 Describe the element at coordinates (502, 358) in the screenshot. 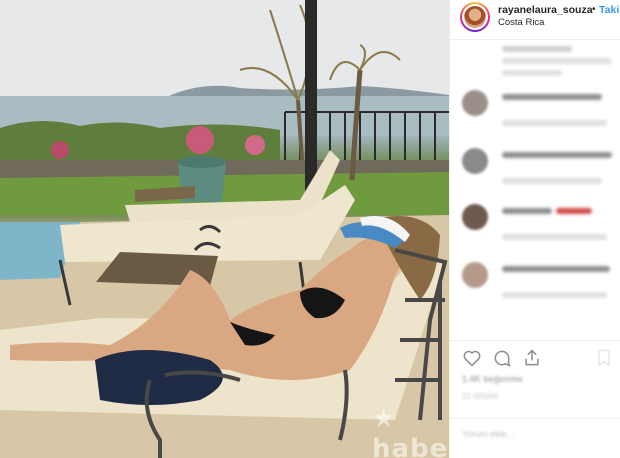

I see `comment-icon` at that location.